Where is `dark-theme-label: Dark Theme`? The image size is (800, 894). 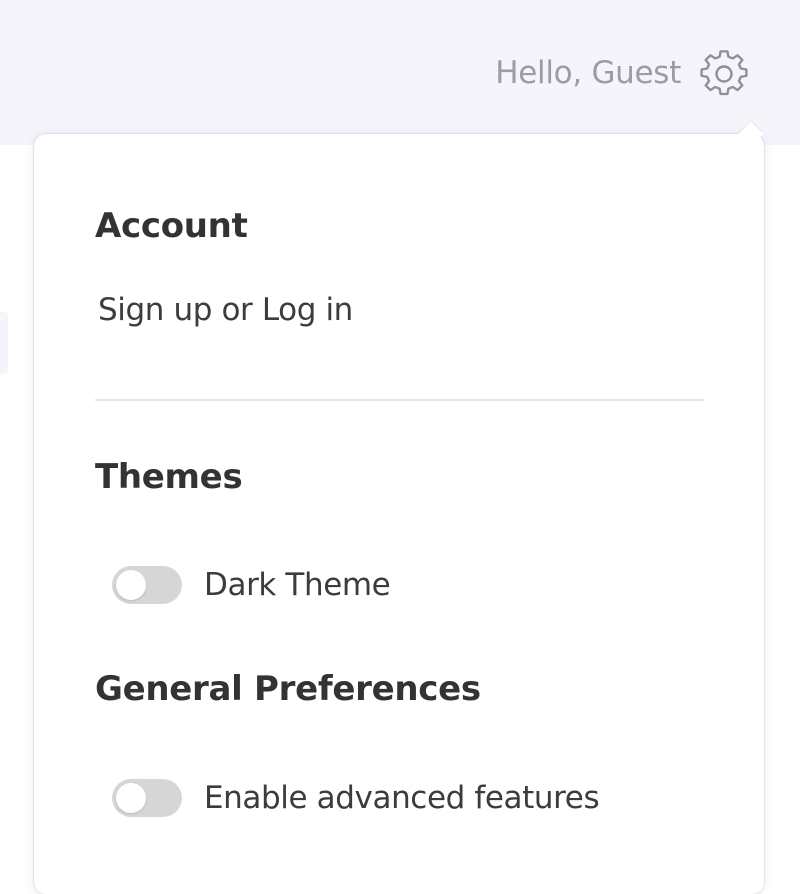 dark-theme-label: Dark Theme is located at coordinates (297, 585).